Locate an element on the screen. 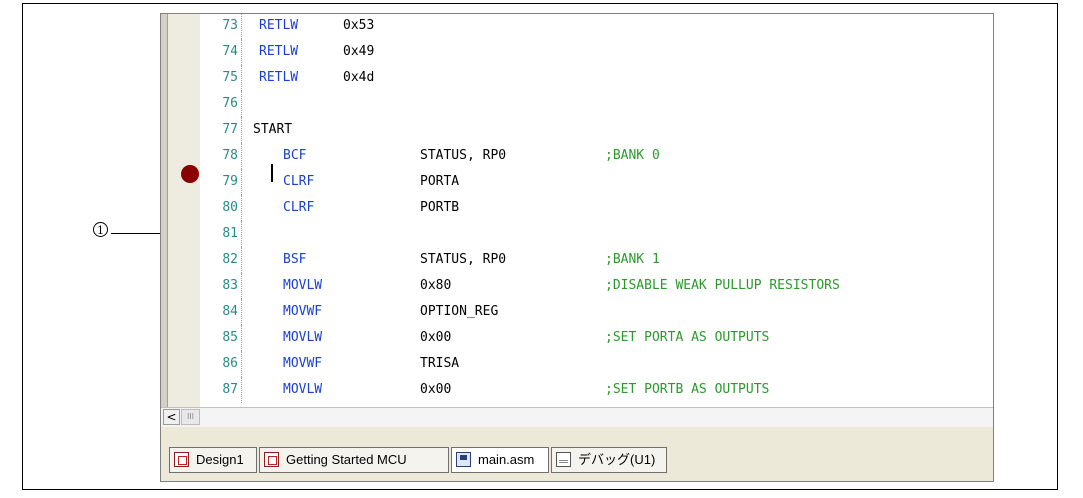 The width and height of the screenshot is (1083, 498). code-line: 81 is located at coordinates (596, 234).